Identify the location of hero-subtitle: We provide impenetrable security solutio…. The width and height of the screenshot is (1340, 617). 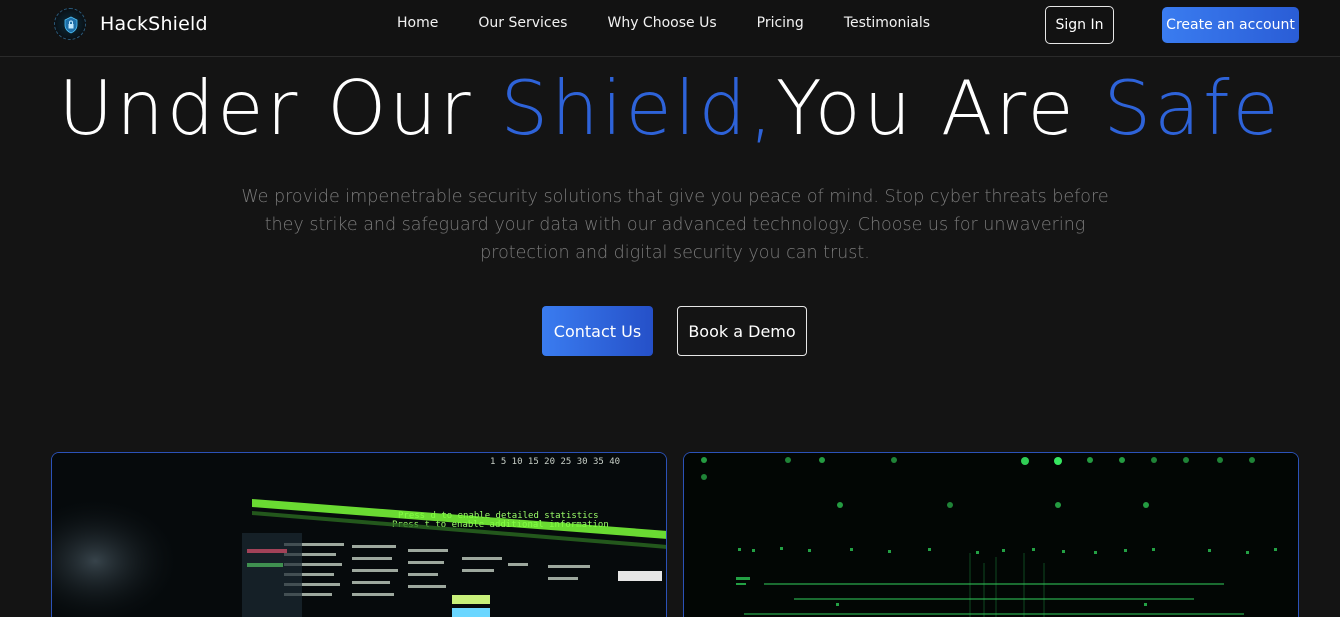
(675, 225).